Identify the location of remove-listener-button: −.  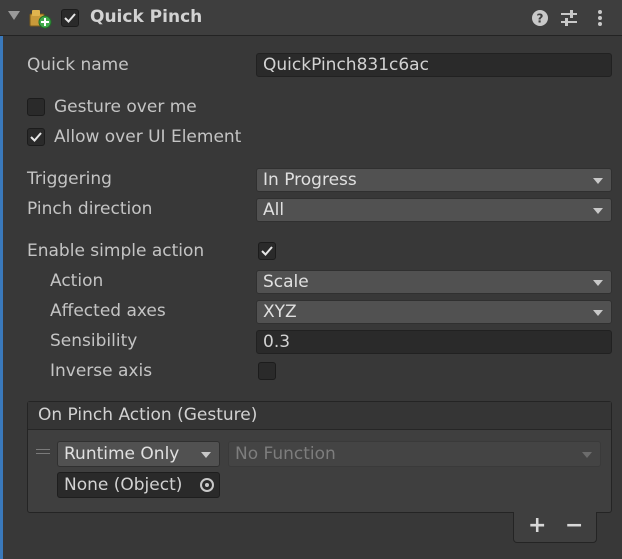
(574, 526).